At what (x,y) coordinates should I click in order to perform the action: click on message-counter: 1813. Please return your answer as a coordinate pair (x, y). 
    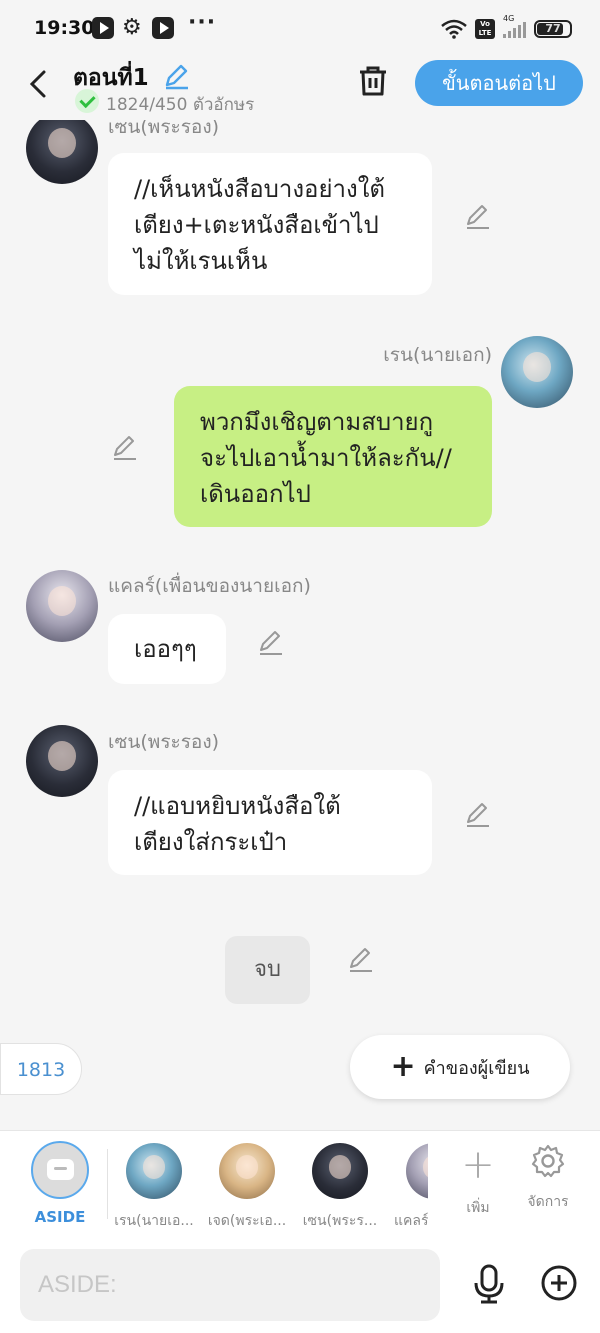
    Looking at the image, I should click on (41, 1069).